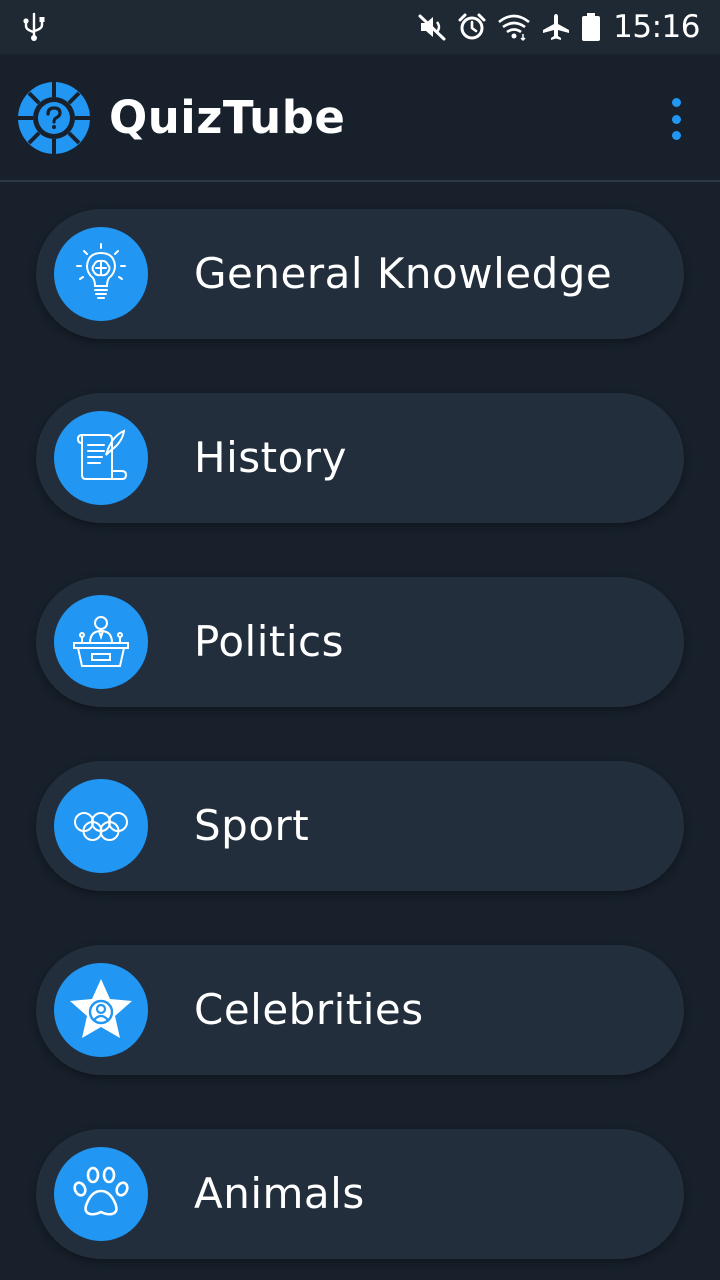  I want to click on category-celebrities: Celebrities, so click(360, 1010).